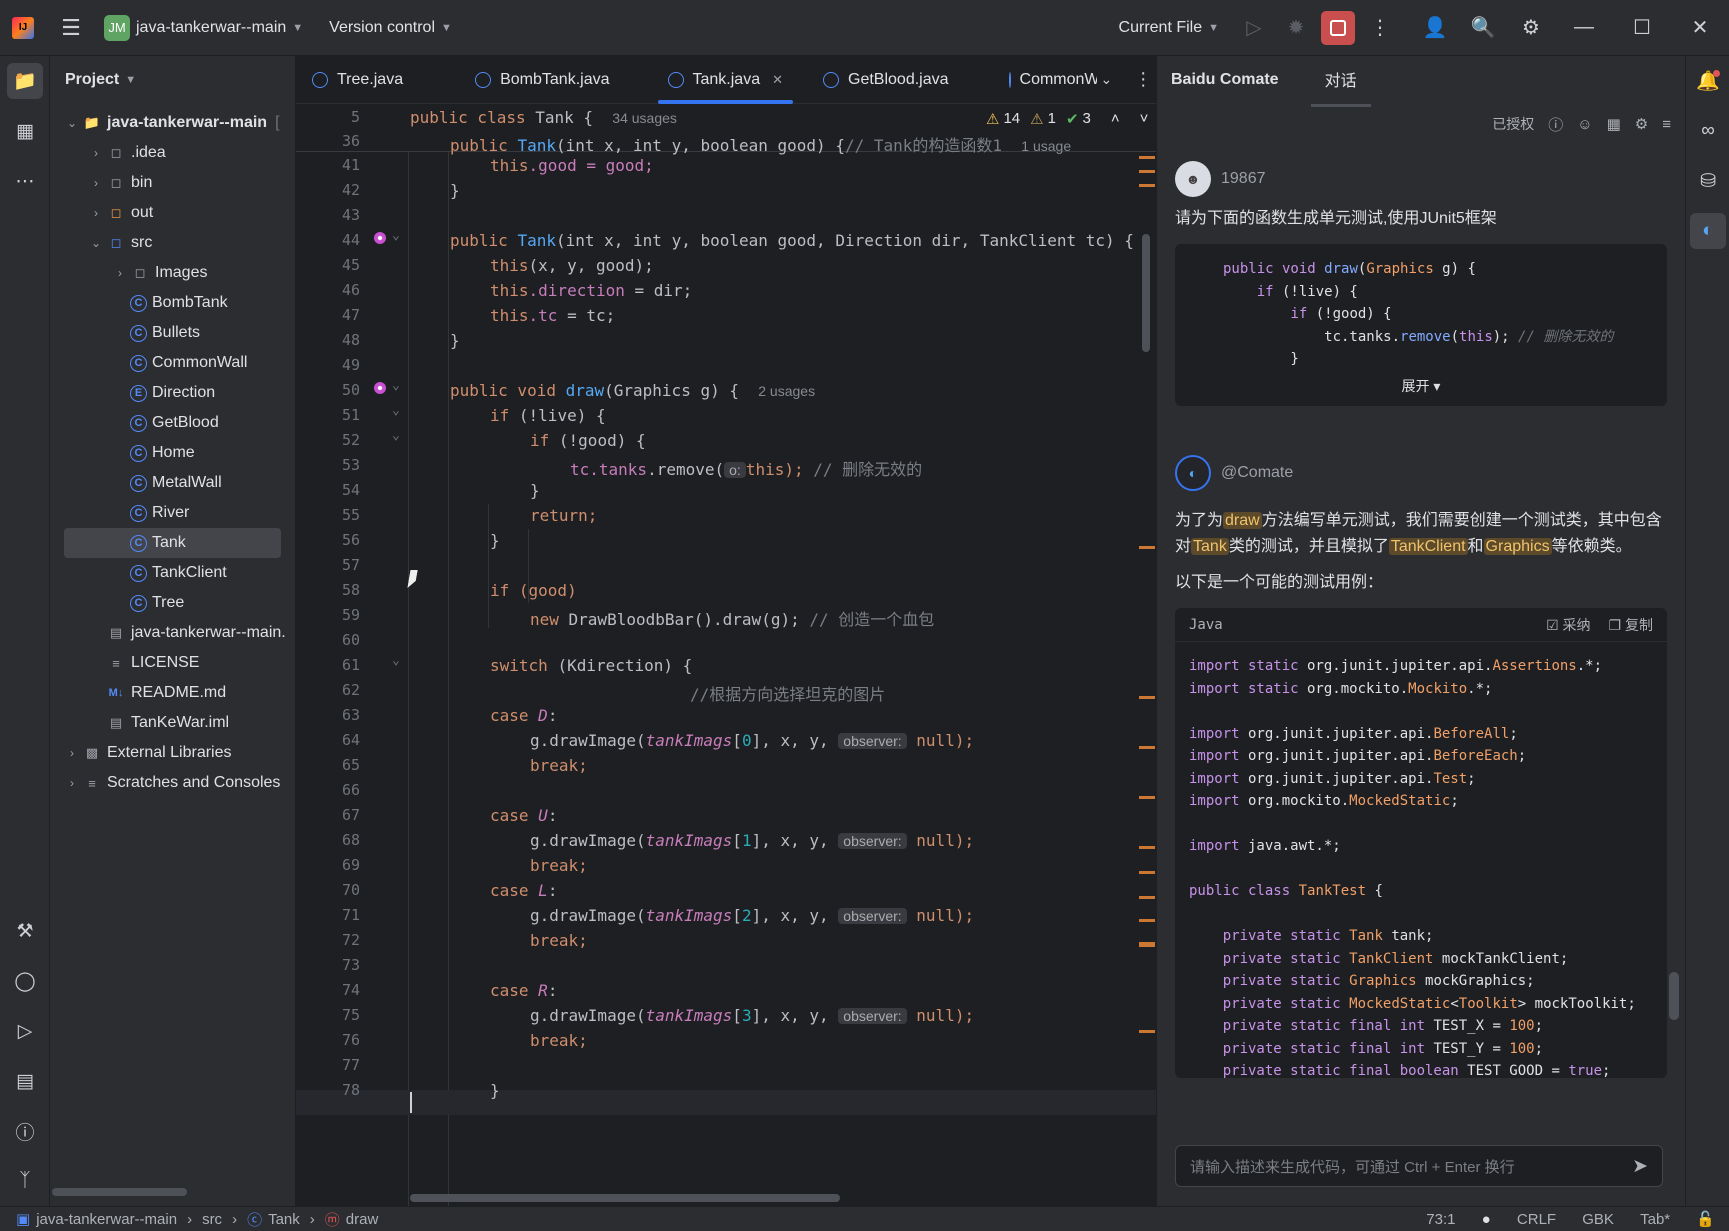  Describe the element at coordinates (1486, 1219) in the screenshot. I see `comate-status-icon: ●` at that location.